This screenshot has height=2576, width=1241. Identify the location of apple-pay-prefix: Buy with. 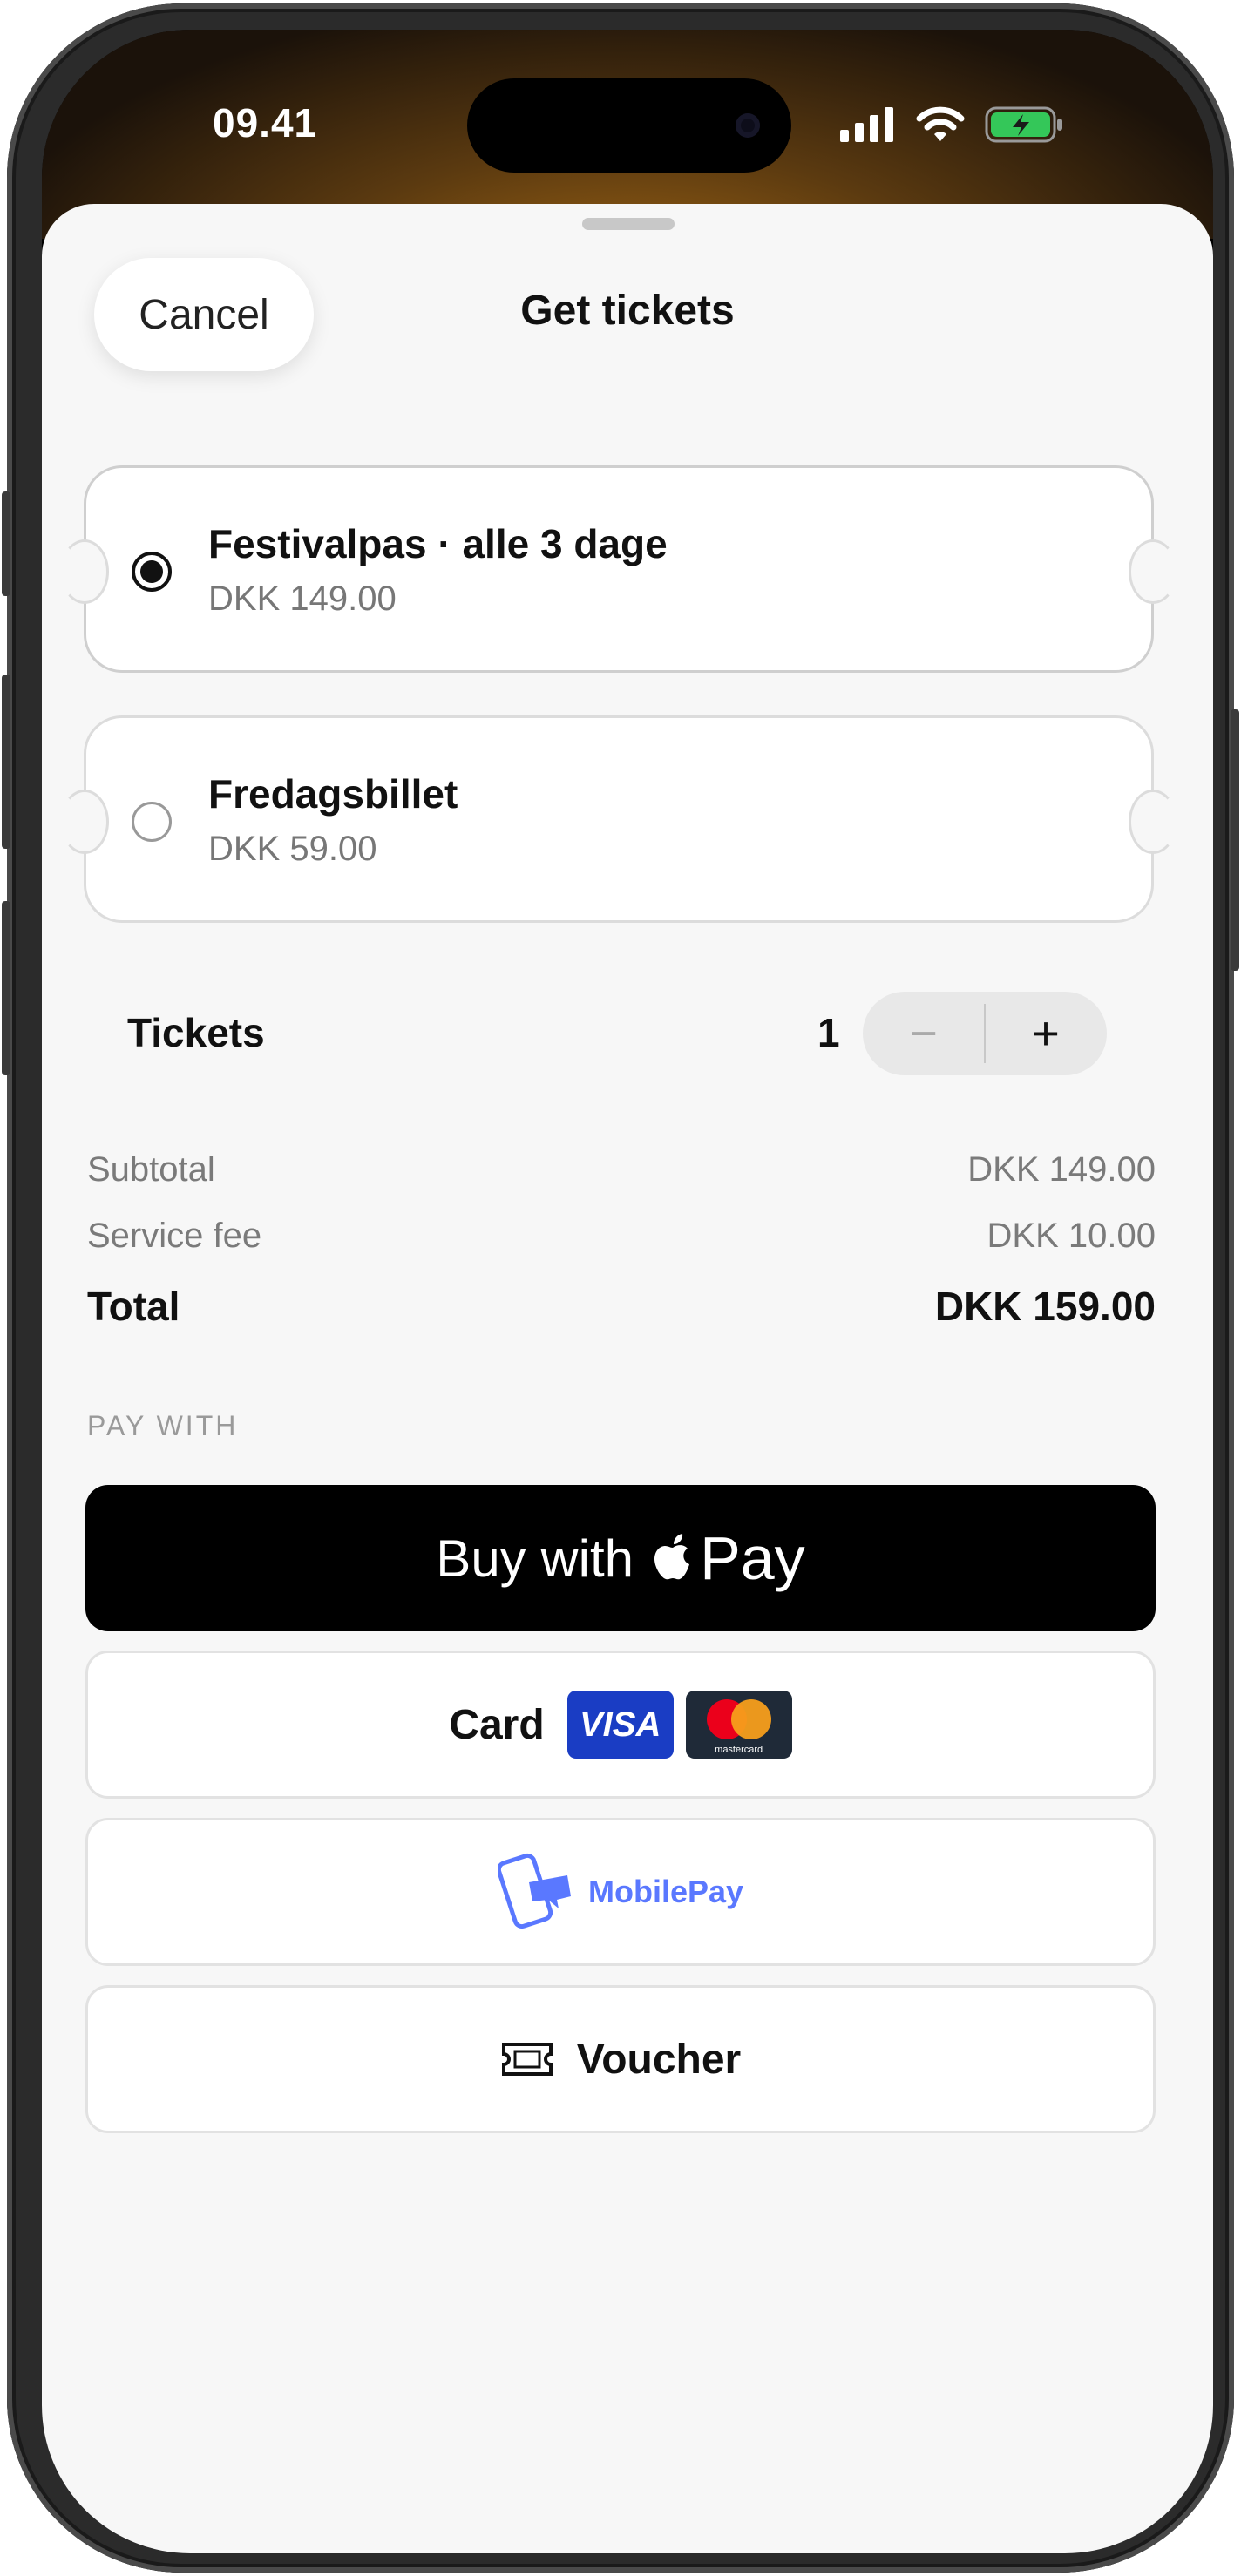
(535, 1559).